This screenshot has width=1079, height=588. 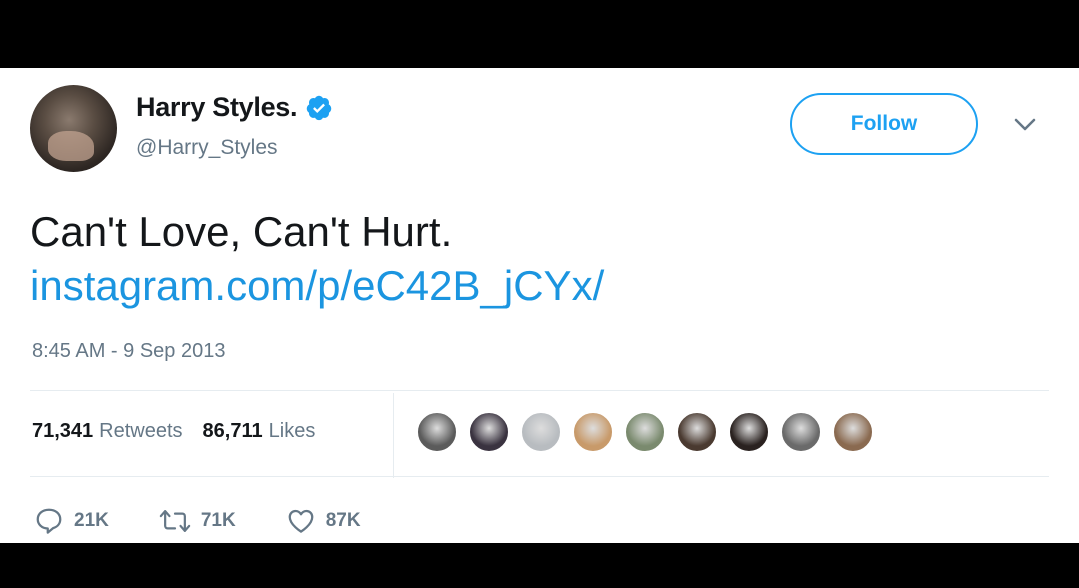 What do you see at coordinates (207, 148) in the screenshot?
I see `author-handle: @Harry_Styles` at bounding box center [207, 148].